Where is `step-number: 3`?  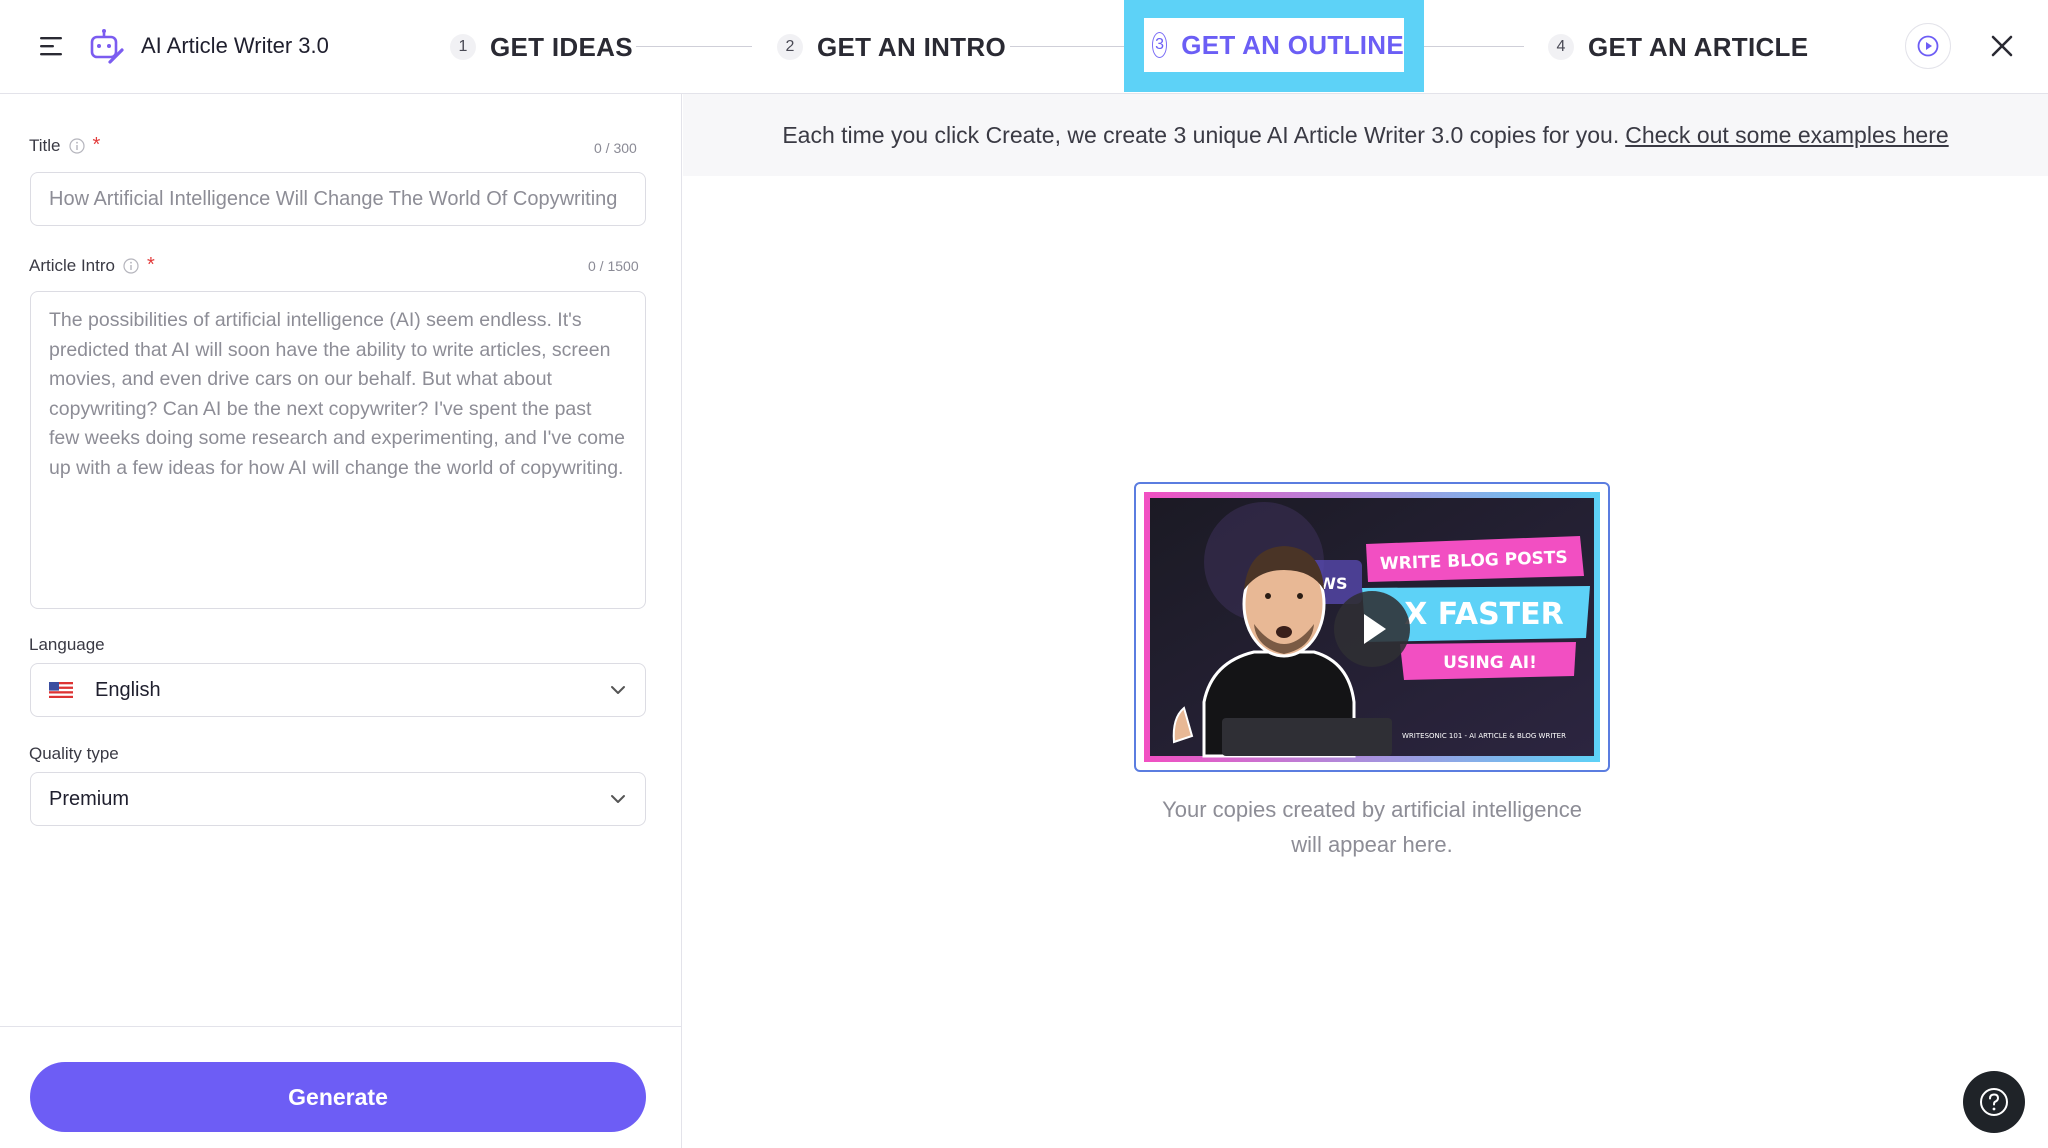
step-number: 3 is located at coordinates (1160, 45).